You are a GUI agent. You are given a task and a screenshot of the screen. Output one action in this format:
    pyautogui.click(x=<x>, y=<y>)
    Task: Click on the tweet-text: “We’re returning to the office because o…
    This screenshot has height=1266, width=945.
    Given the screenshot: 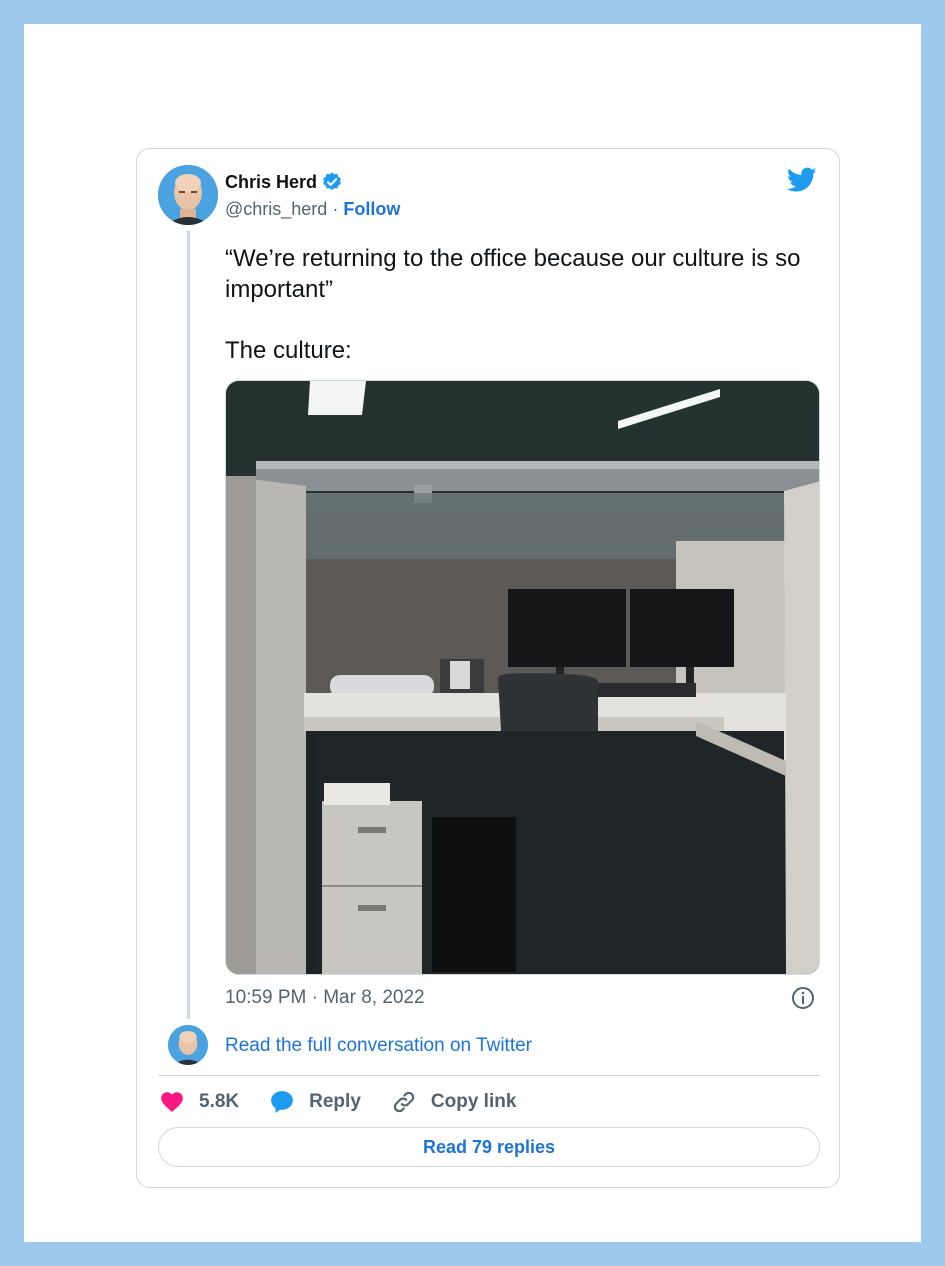 What is the action you would take?
    pyautogui.click(x=525, y=304)
    